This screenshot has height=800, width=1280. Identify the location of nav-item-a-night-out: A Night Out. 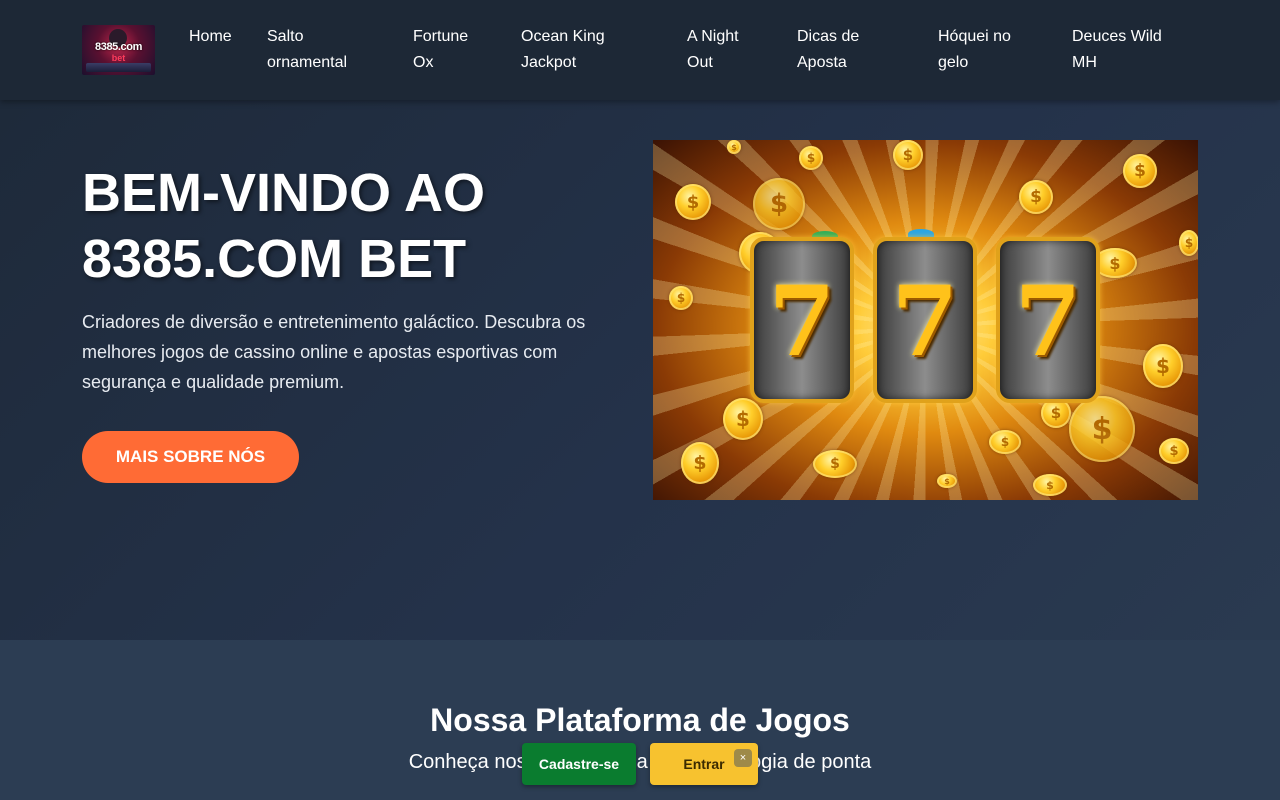
(713, 50).